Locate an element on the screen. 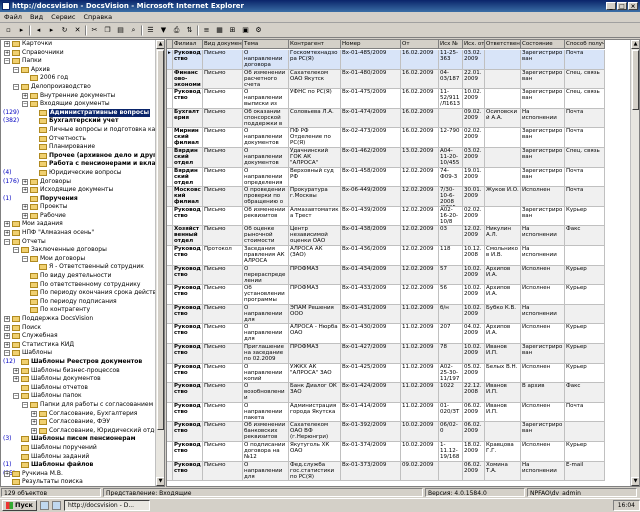 This screenshot has height=512, width=640. tree-item: − Шаблоны is located at coordinates (82, 353).